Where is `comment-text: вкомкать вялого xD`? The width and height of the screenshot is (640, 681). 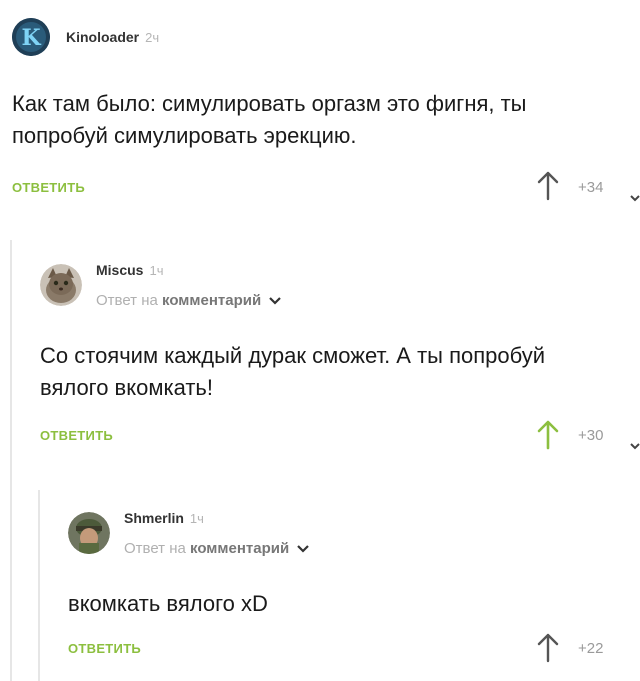 comment-text: вкомкать вялого xD is located at coordinates (168, 604).